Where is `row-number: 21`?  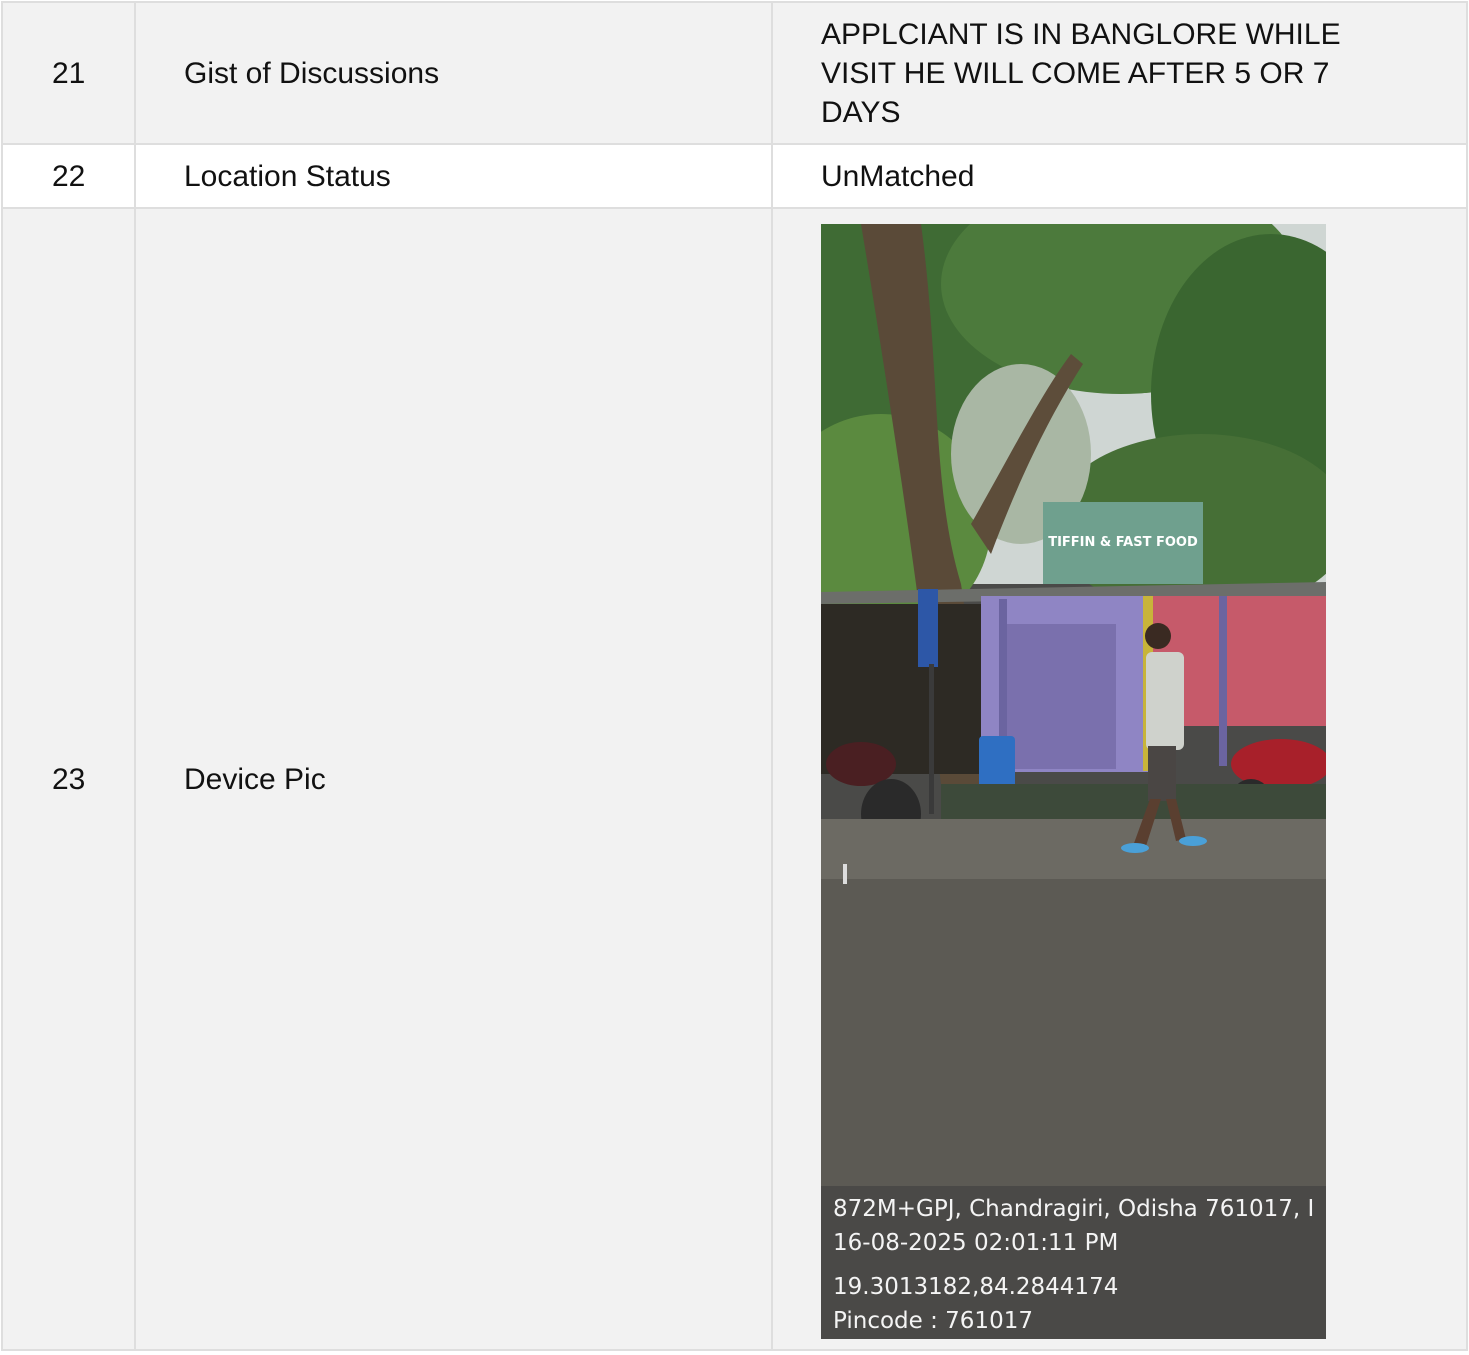
row-number: 21 is located at coordinates (68, 73).